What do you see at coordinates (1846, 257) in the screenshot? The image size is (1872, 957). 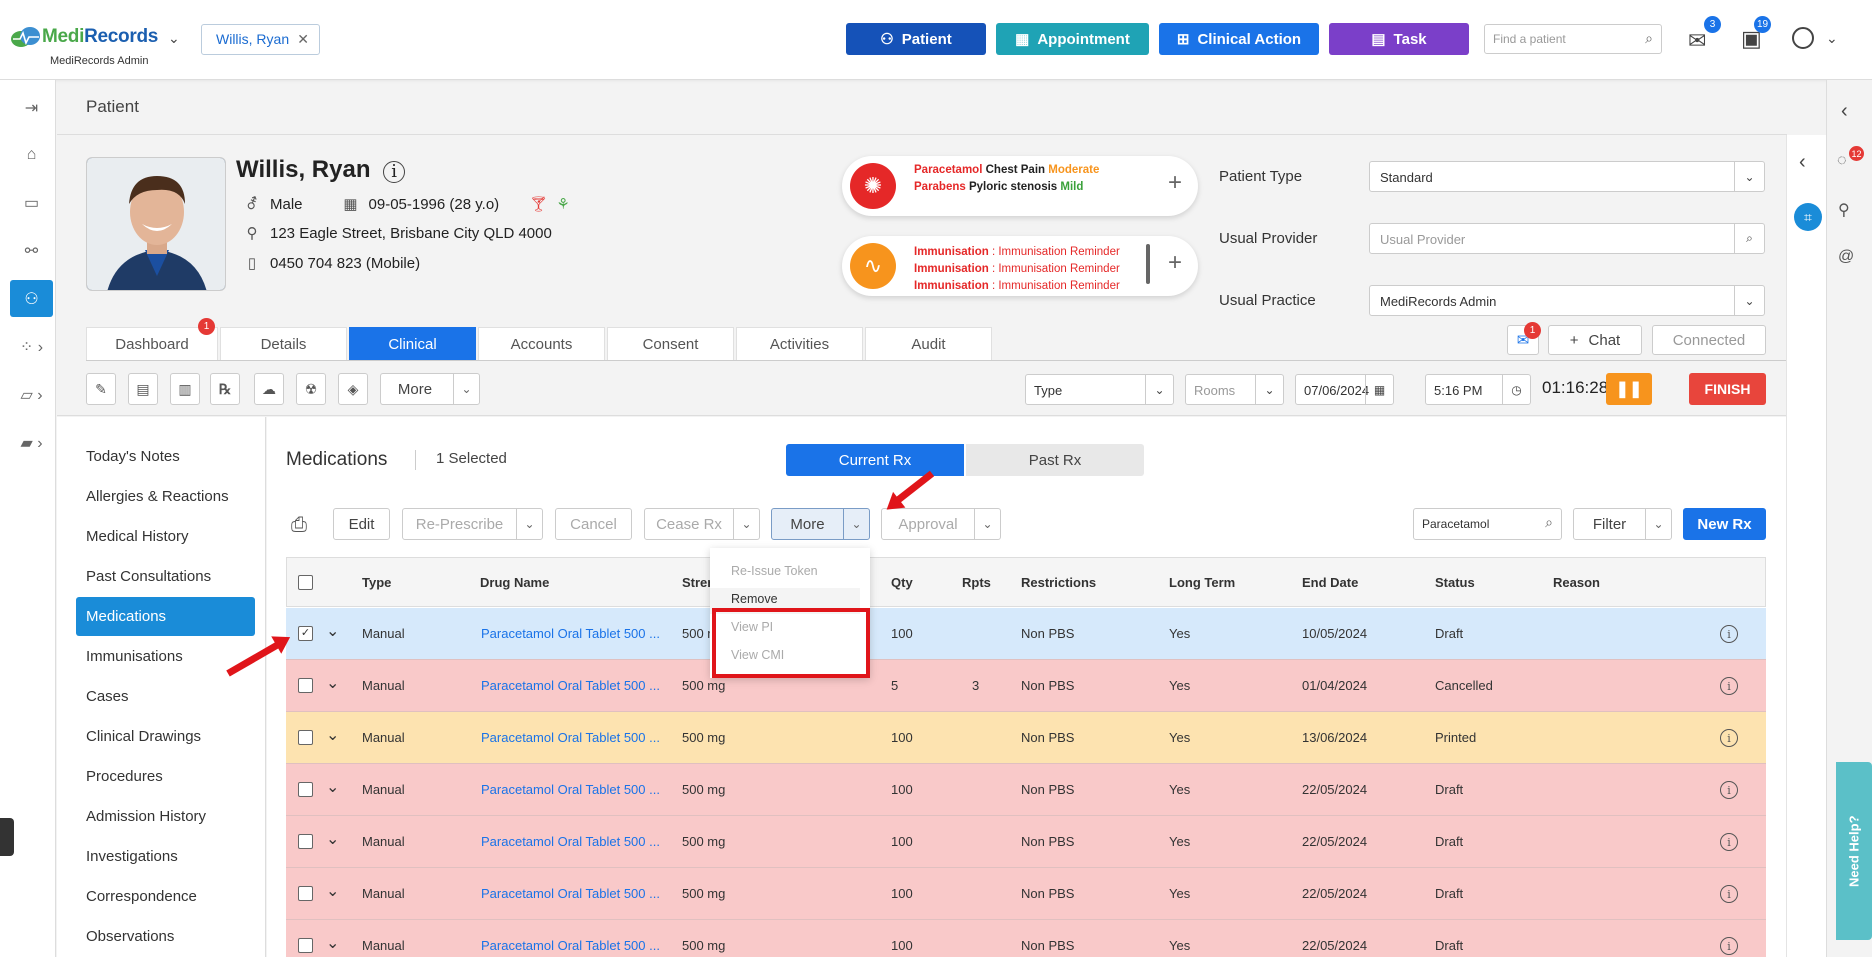 I see `at-sign-icon: @` at bounding box center [1846, 257].